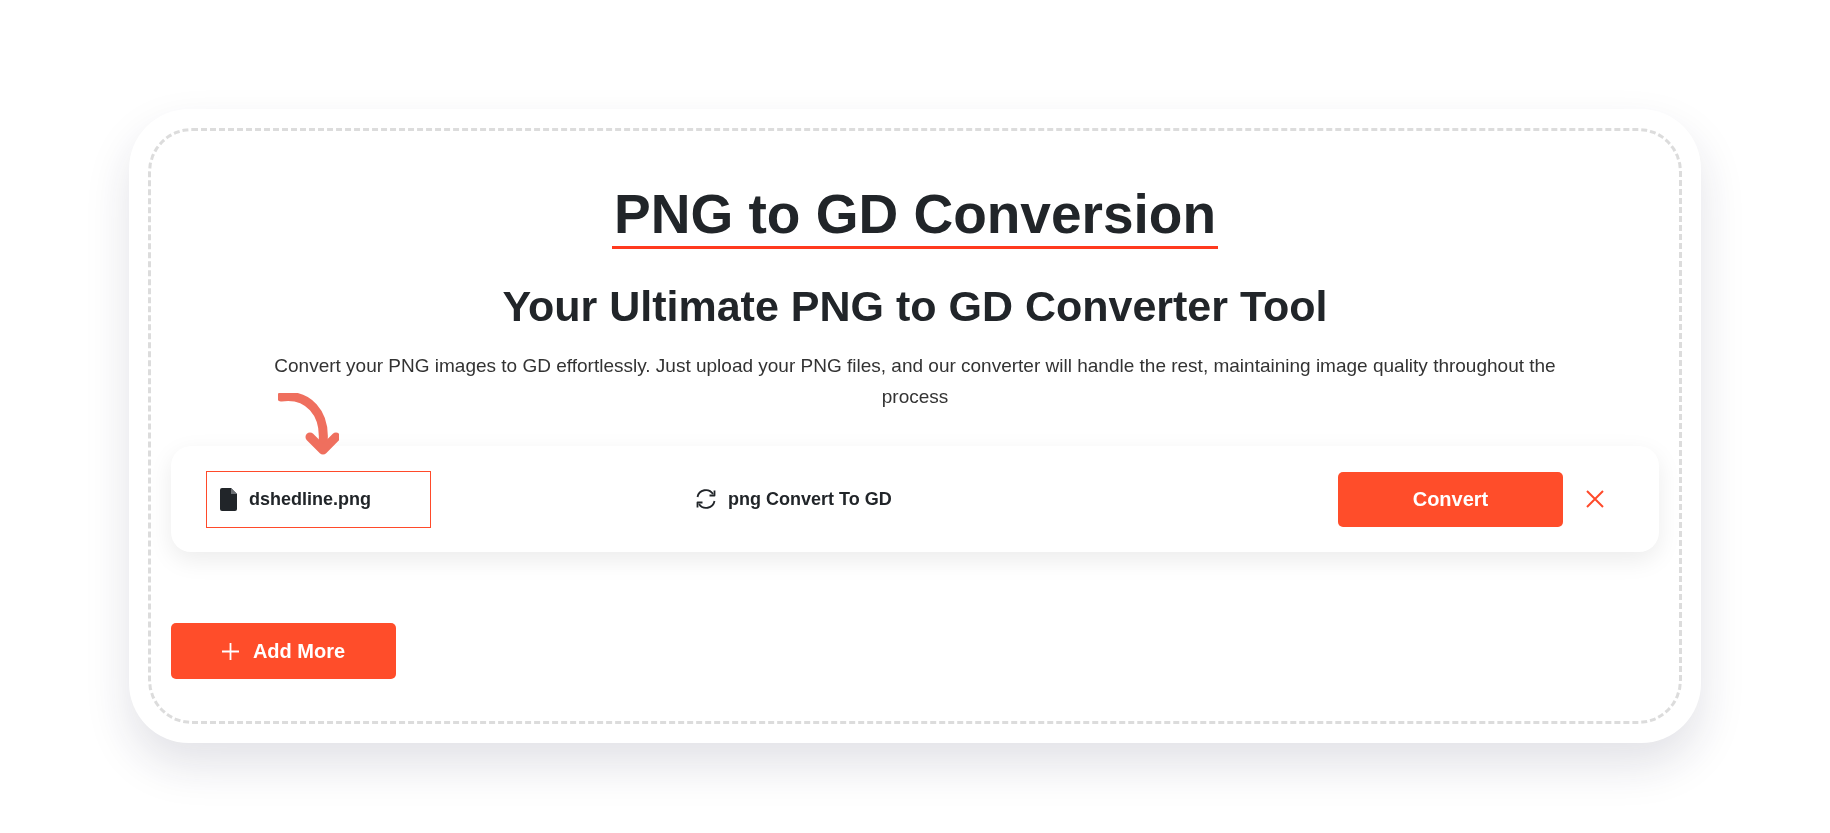 This screenshot has width=1830, height=833. What do you see at coordinates (283, 651) in the screenshot?
I see `add-more-button: Add More` at bounding box center [283, 651].